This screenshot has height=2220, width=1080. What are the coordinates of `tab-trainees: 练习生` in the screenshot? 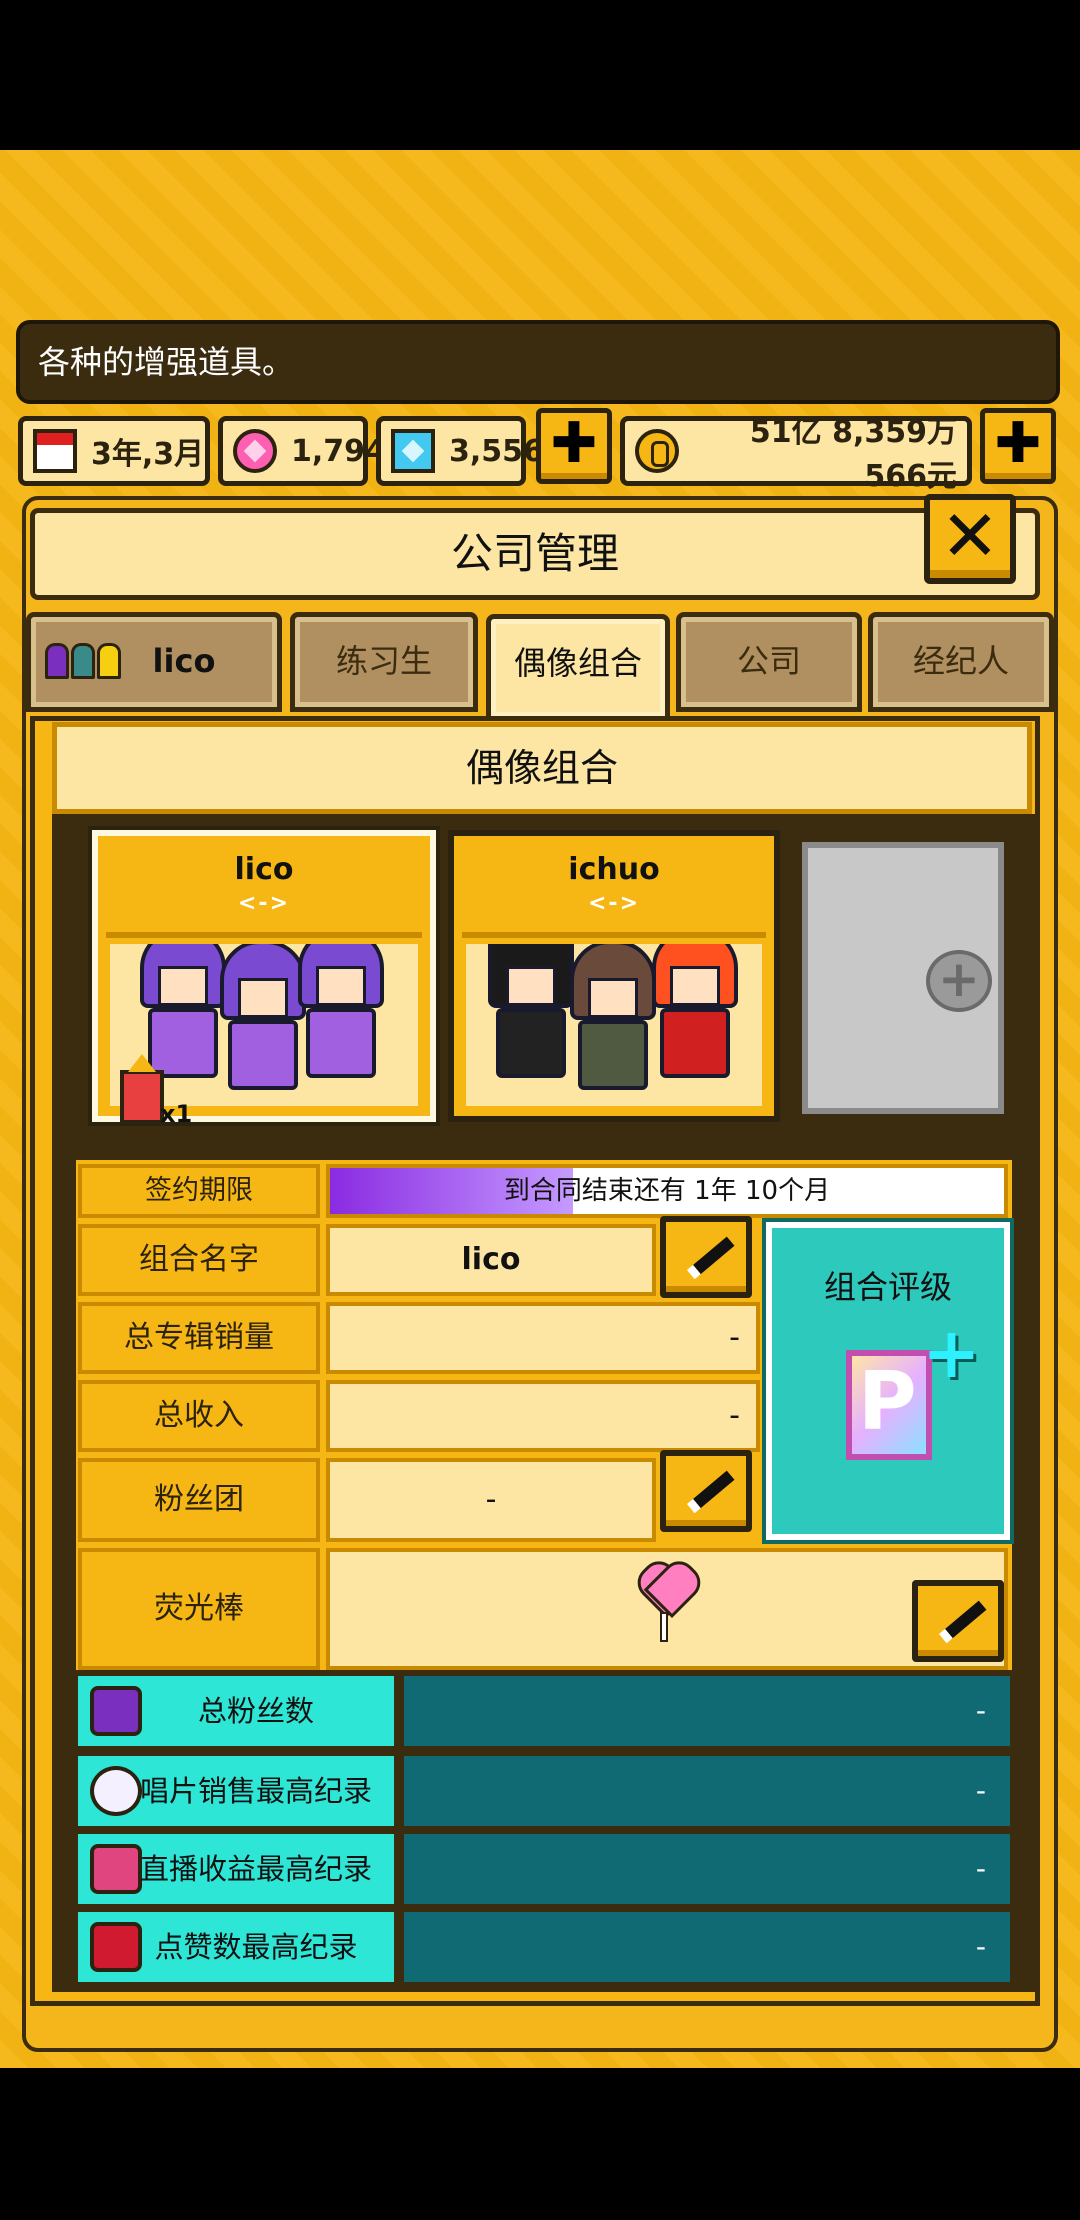 It's located at (384, 662).